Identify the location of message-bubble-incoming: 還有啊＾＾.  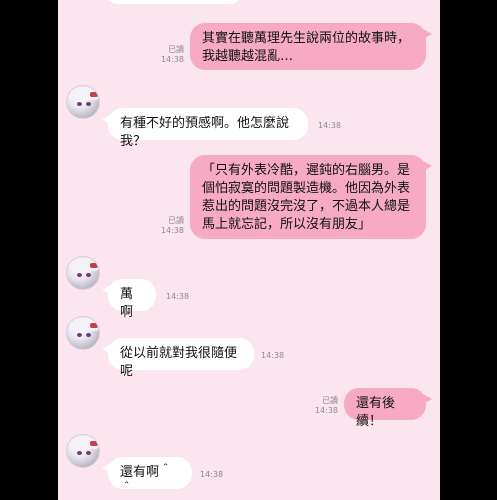
(147, 477).